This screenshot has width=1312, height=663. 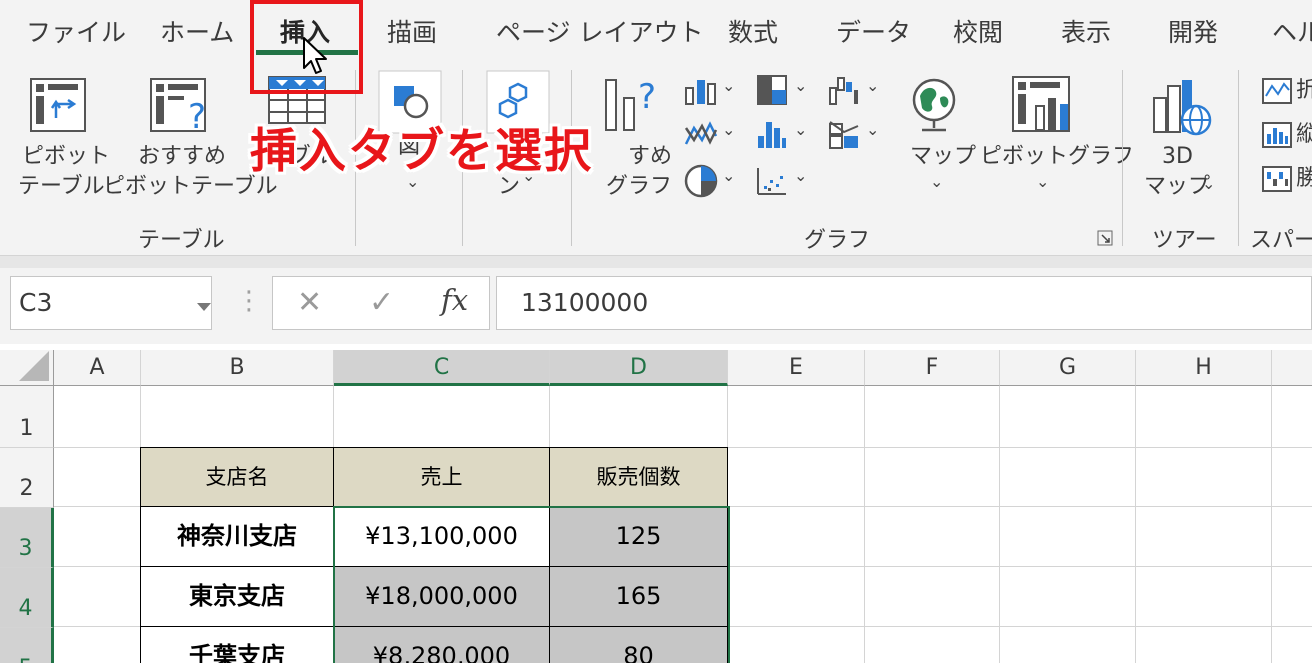 I want to click on cell-d2: 販売個数, so click(x=638, y=477).